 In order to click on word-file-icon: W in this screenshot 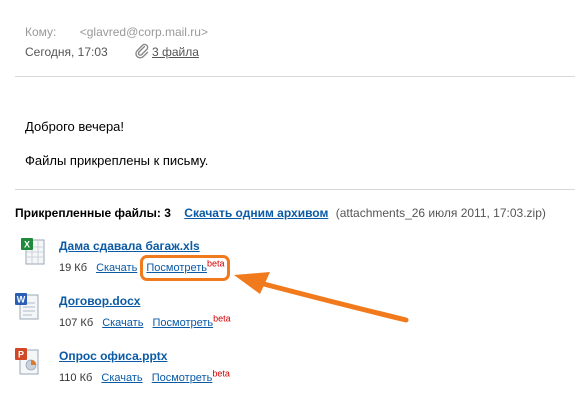, I will do `click(27, 306)`.